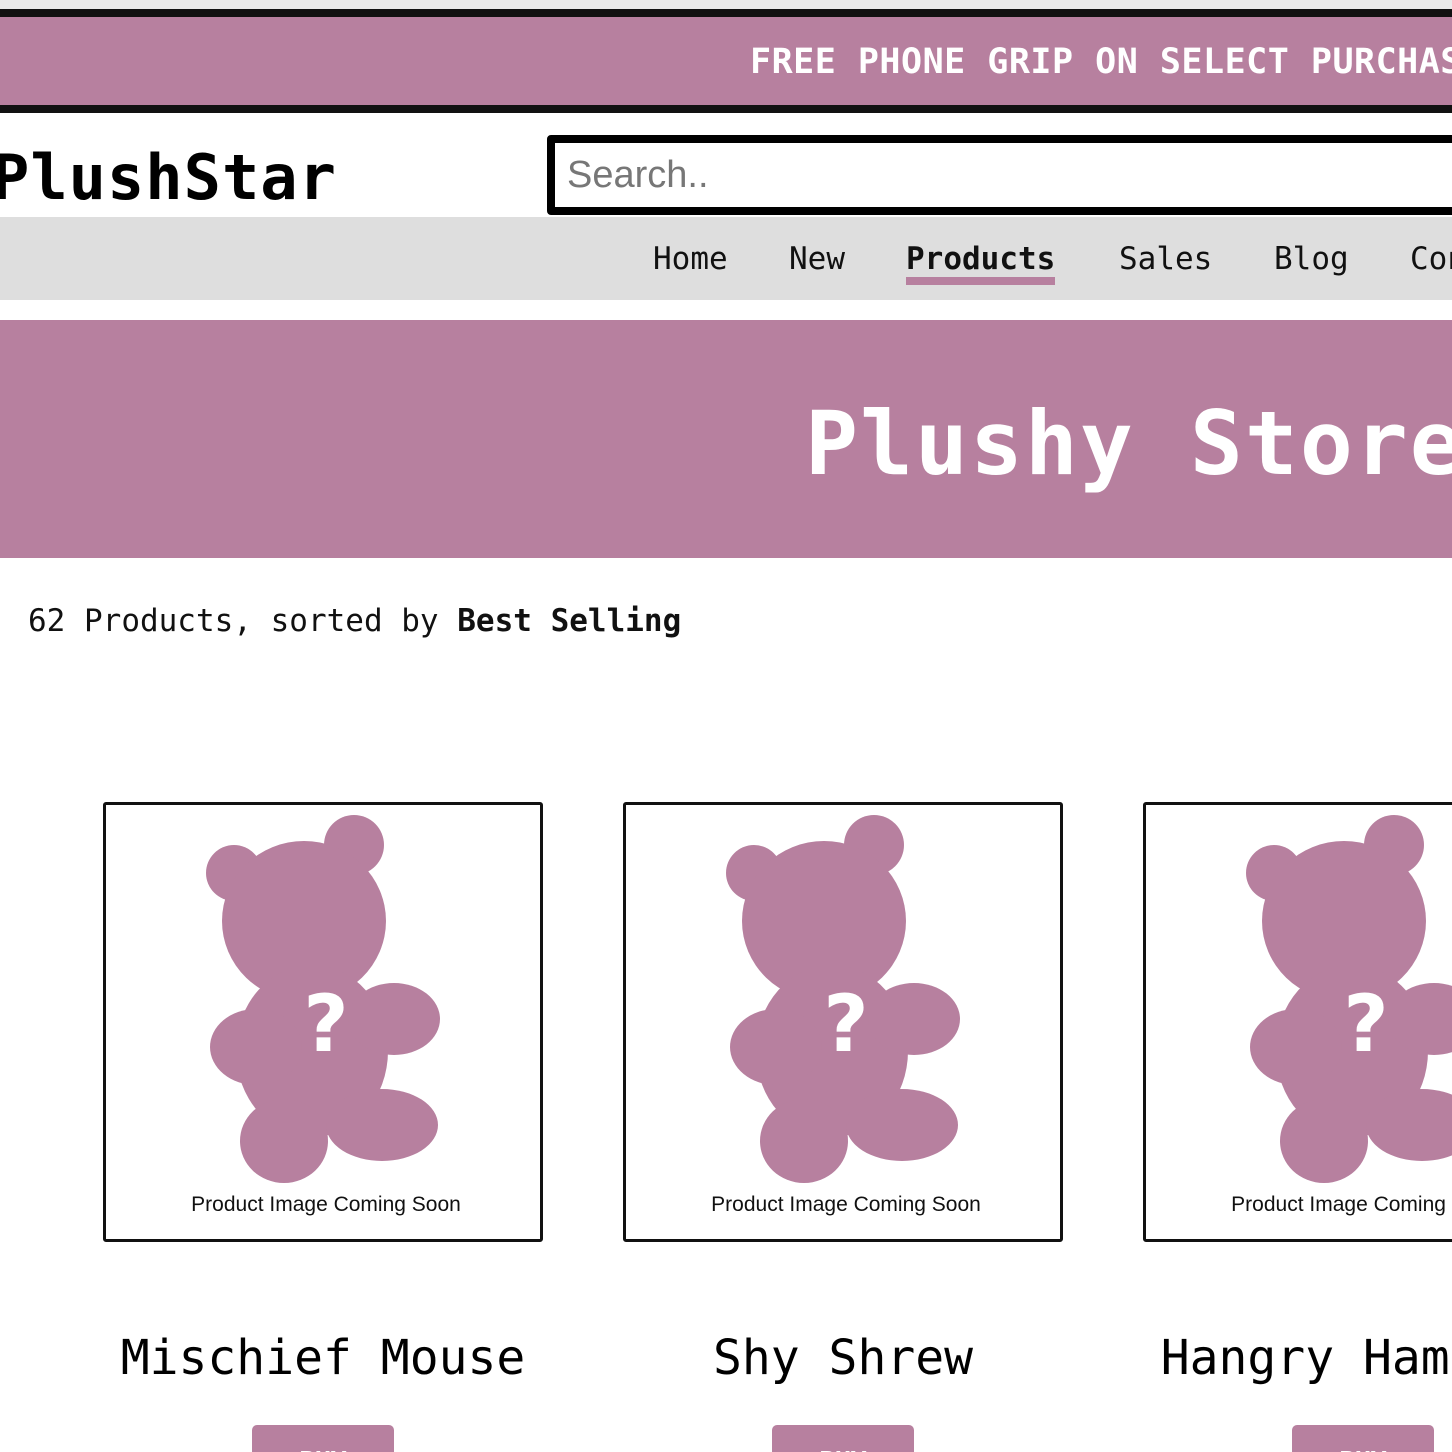 The image size is (1452, 1452). What do you see at coordinates (1311, 259) in the screenshot?
I see `nav-item-blog: Blog` at bounding box center [1311, 259].